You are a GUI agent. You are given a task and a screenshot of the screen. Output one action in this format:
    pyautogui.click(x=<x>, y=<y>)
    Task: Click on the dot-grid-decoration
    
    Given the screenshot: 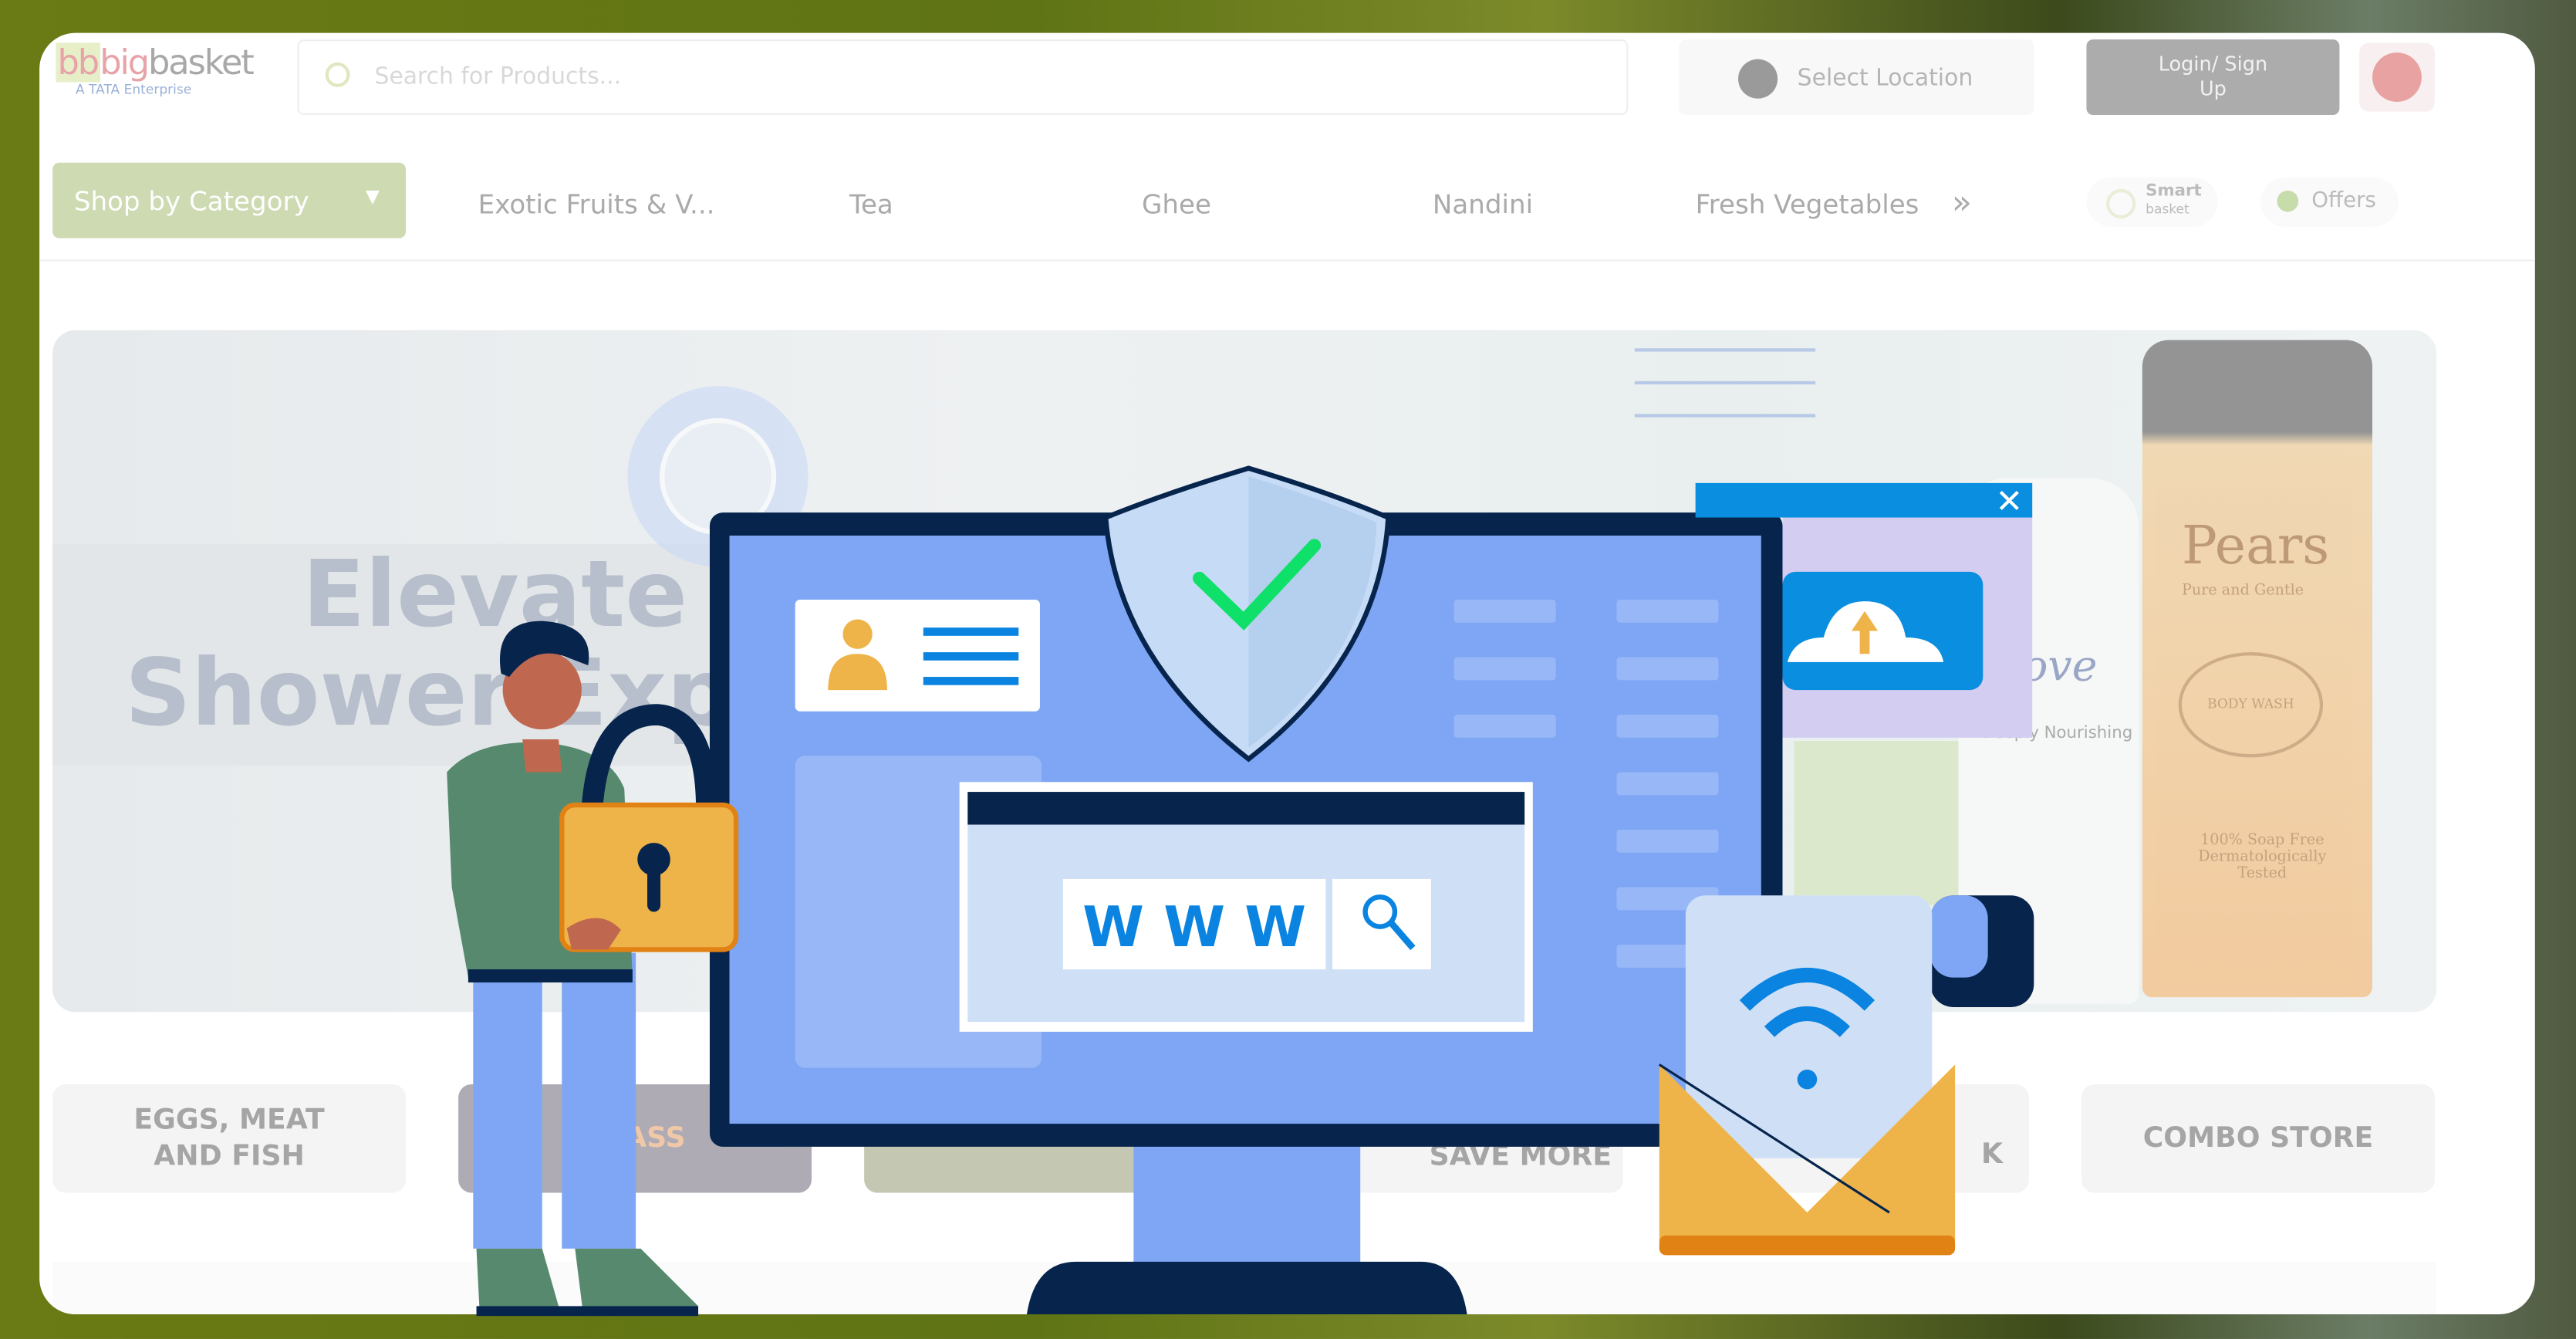 What is the action you would take?
    pyautogui.click(x=1725, y=383)
    